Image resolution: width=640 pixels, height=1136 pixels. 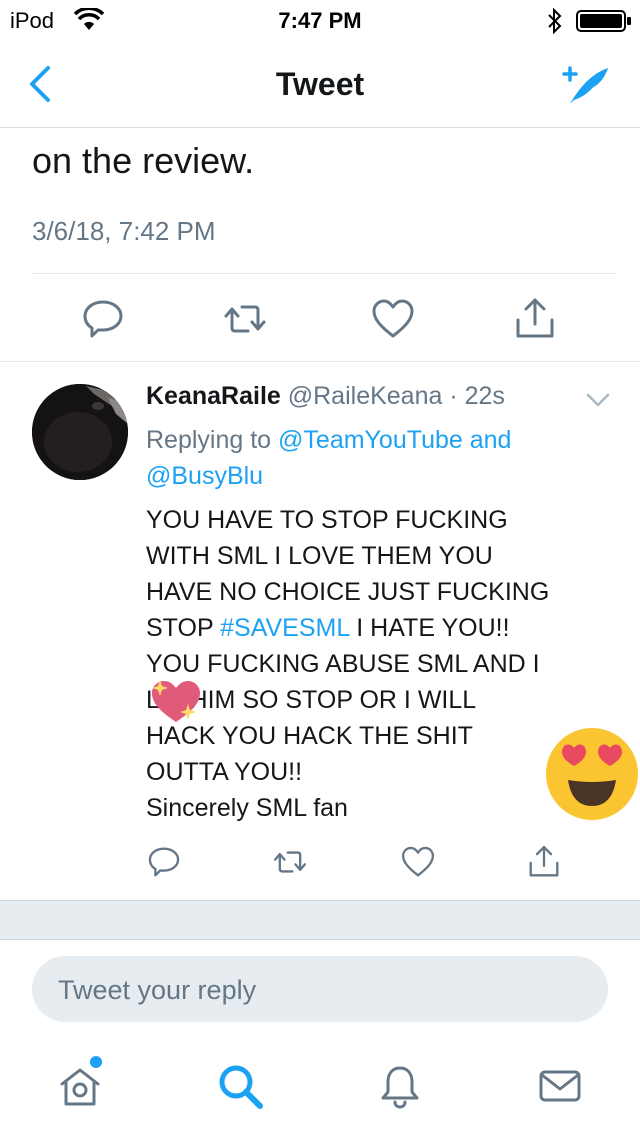 I want to click on tweet-text: on the review., so click(x=143, y=160).